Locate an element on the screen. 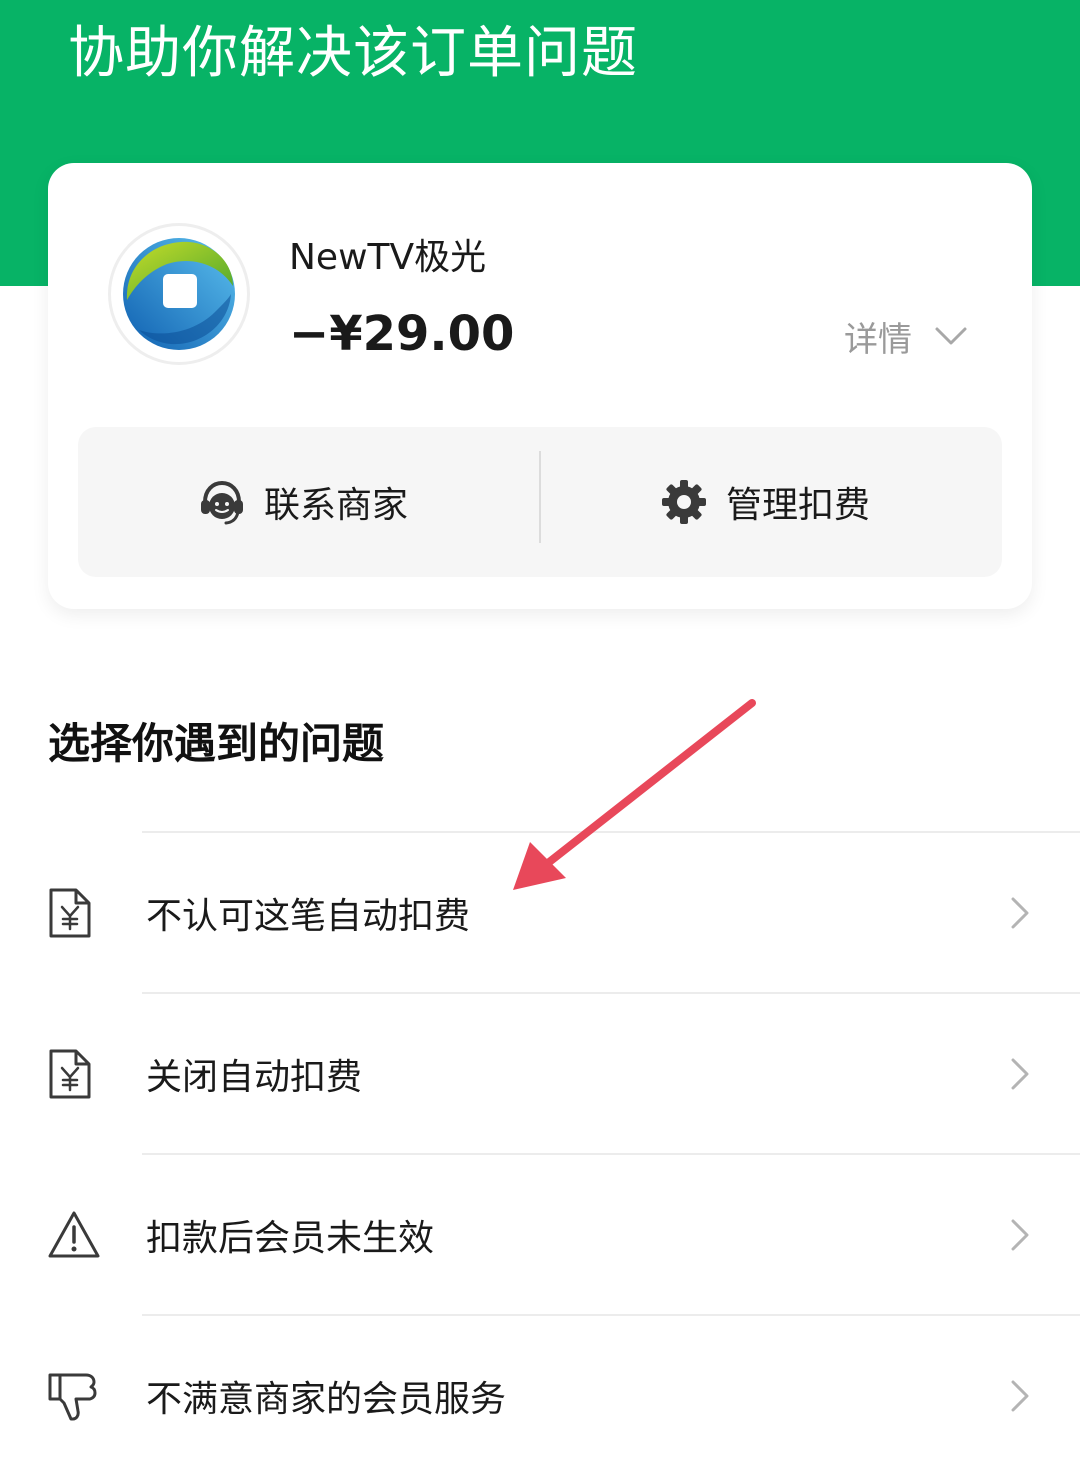 The width and height of the screenshot is (1080, 1475). problem-item-unsatisfied-service: 不满意商家的会员服务 is located at coordinates (564, 1394).